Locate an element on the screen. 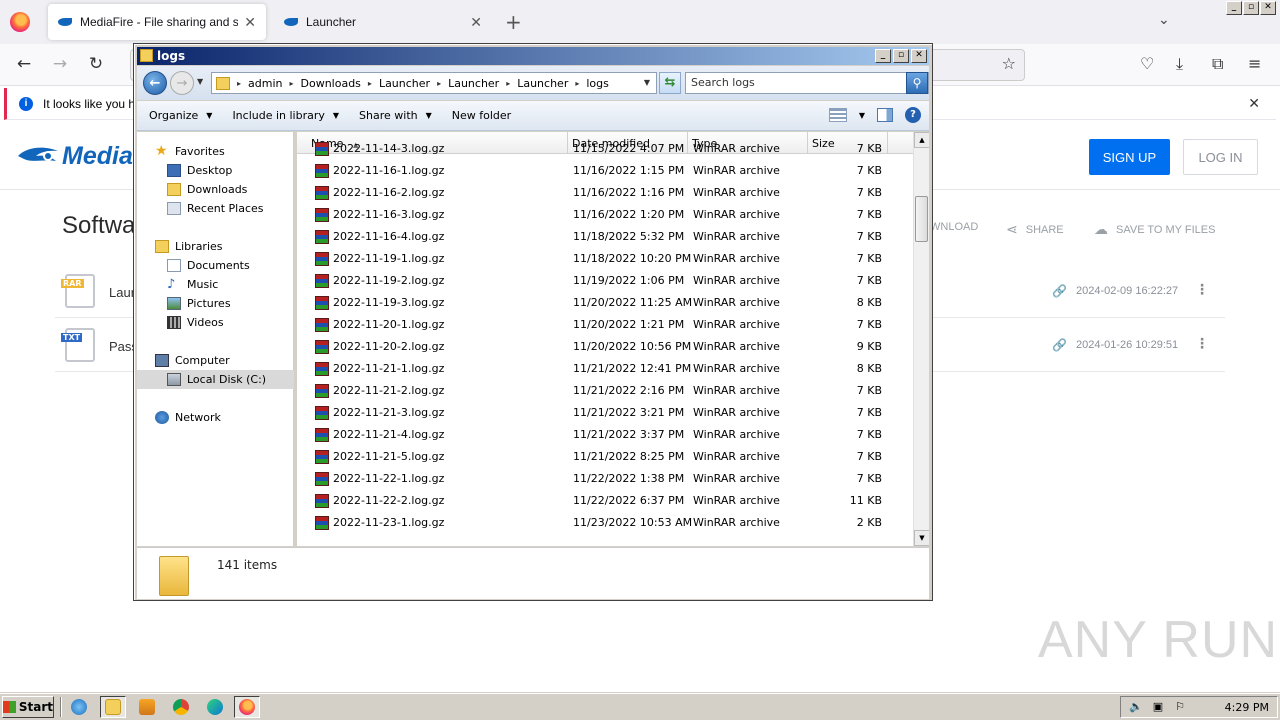  nav-item-libraries: Libraries is located at coordinates (215, 246).